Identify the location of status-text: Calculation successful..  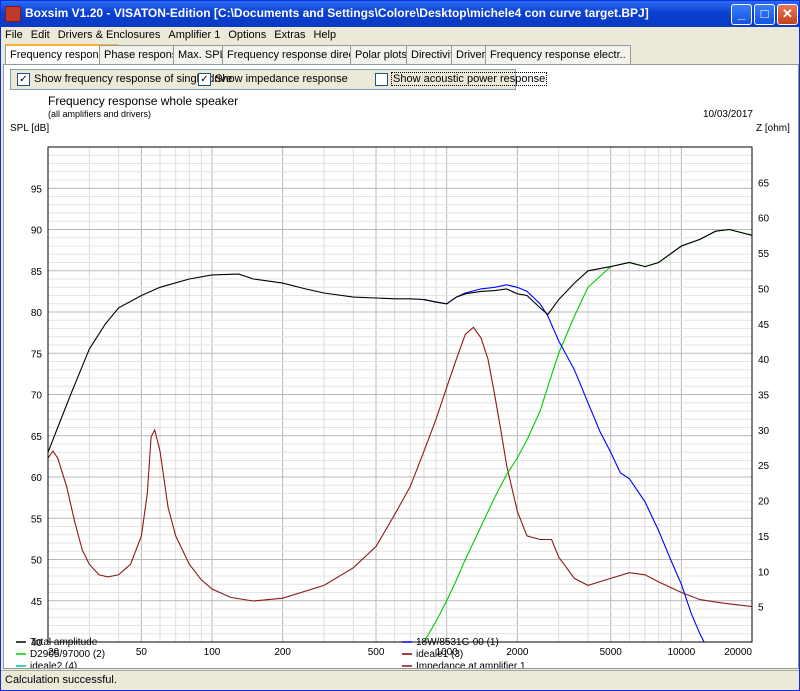
(61, 680).